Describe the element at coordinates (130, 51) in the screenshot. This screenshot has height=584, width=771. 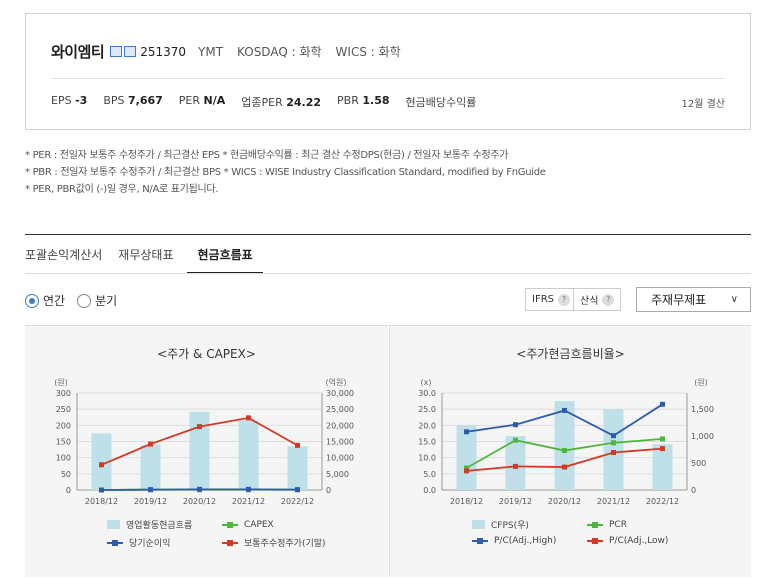
I see `share-icon` at that location.